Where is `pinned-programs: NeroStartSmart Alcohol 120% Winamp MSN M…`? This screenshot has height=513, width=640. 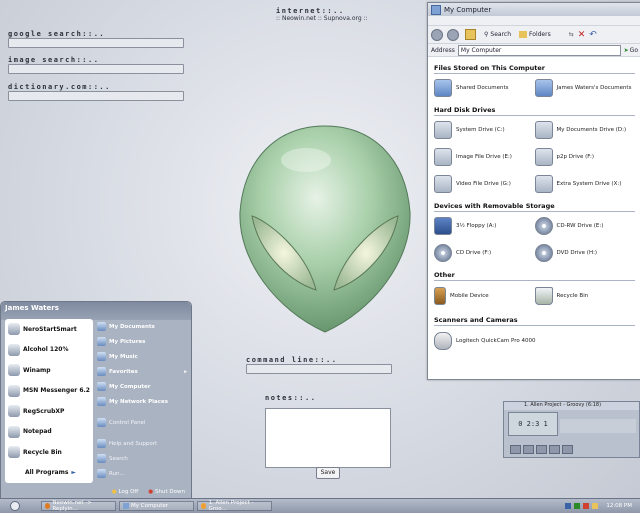
pinned-programs: NeroStartSmart Alcohol 120% Winamp MSN M… is located at coordinates (49, 401).